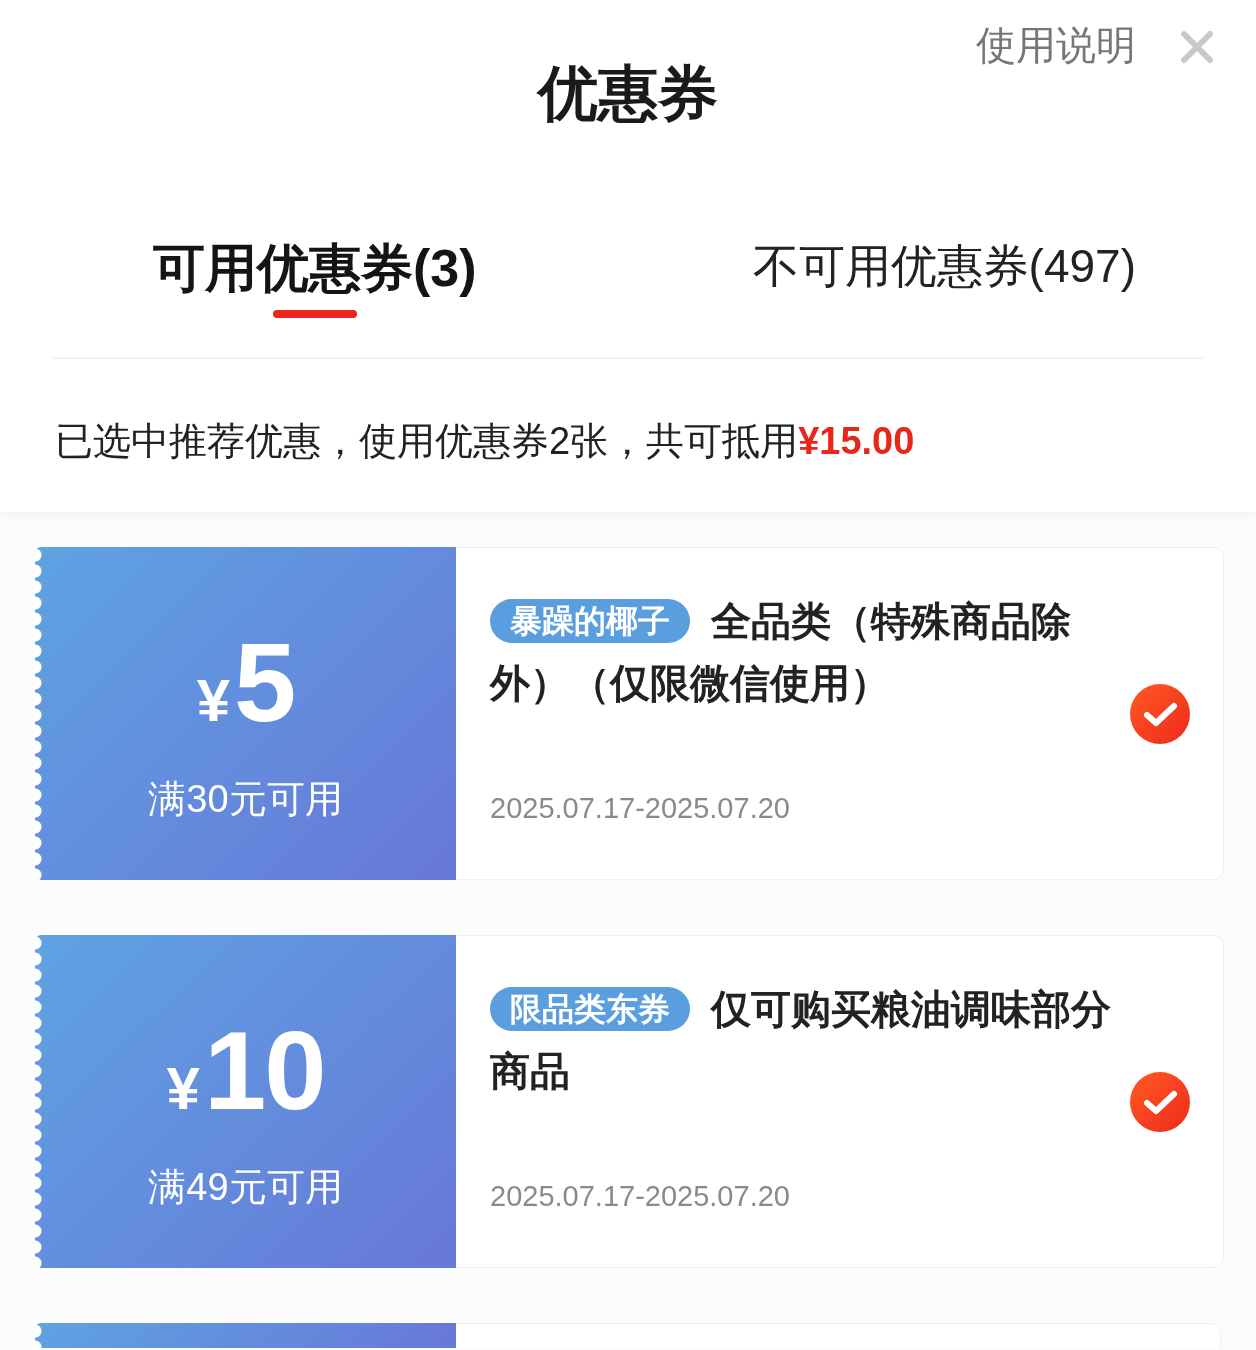 The height and width of the screenshot is (1350, 1256). What do you see at coordinates (1056, 45) in the screenshot?
I see `usage-instructions-link: 使用说明` at bounding box center [1056, 45].